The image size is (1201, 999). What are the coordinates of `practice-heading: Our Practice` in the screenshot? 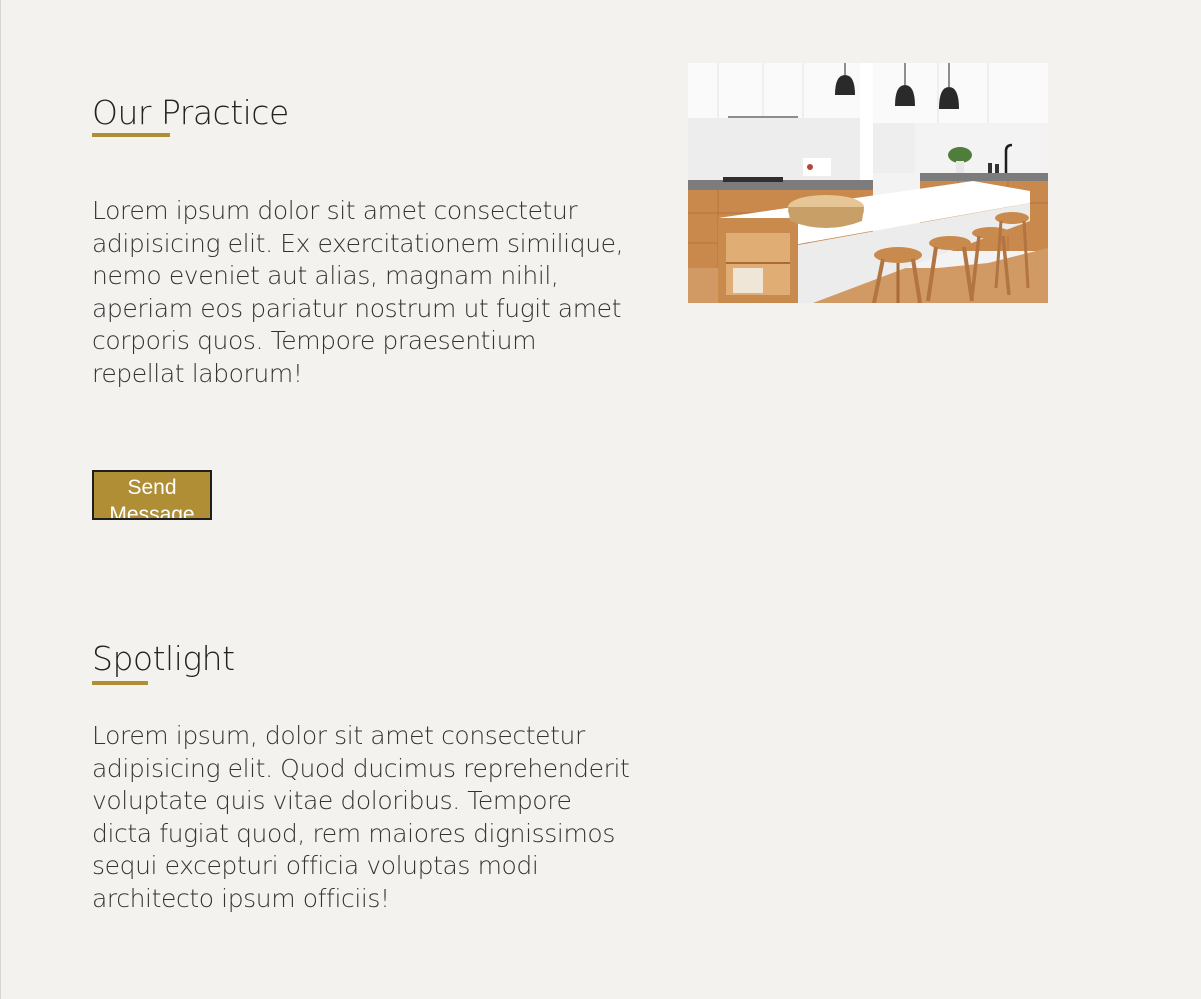 It's located at (190, 112).